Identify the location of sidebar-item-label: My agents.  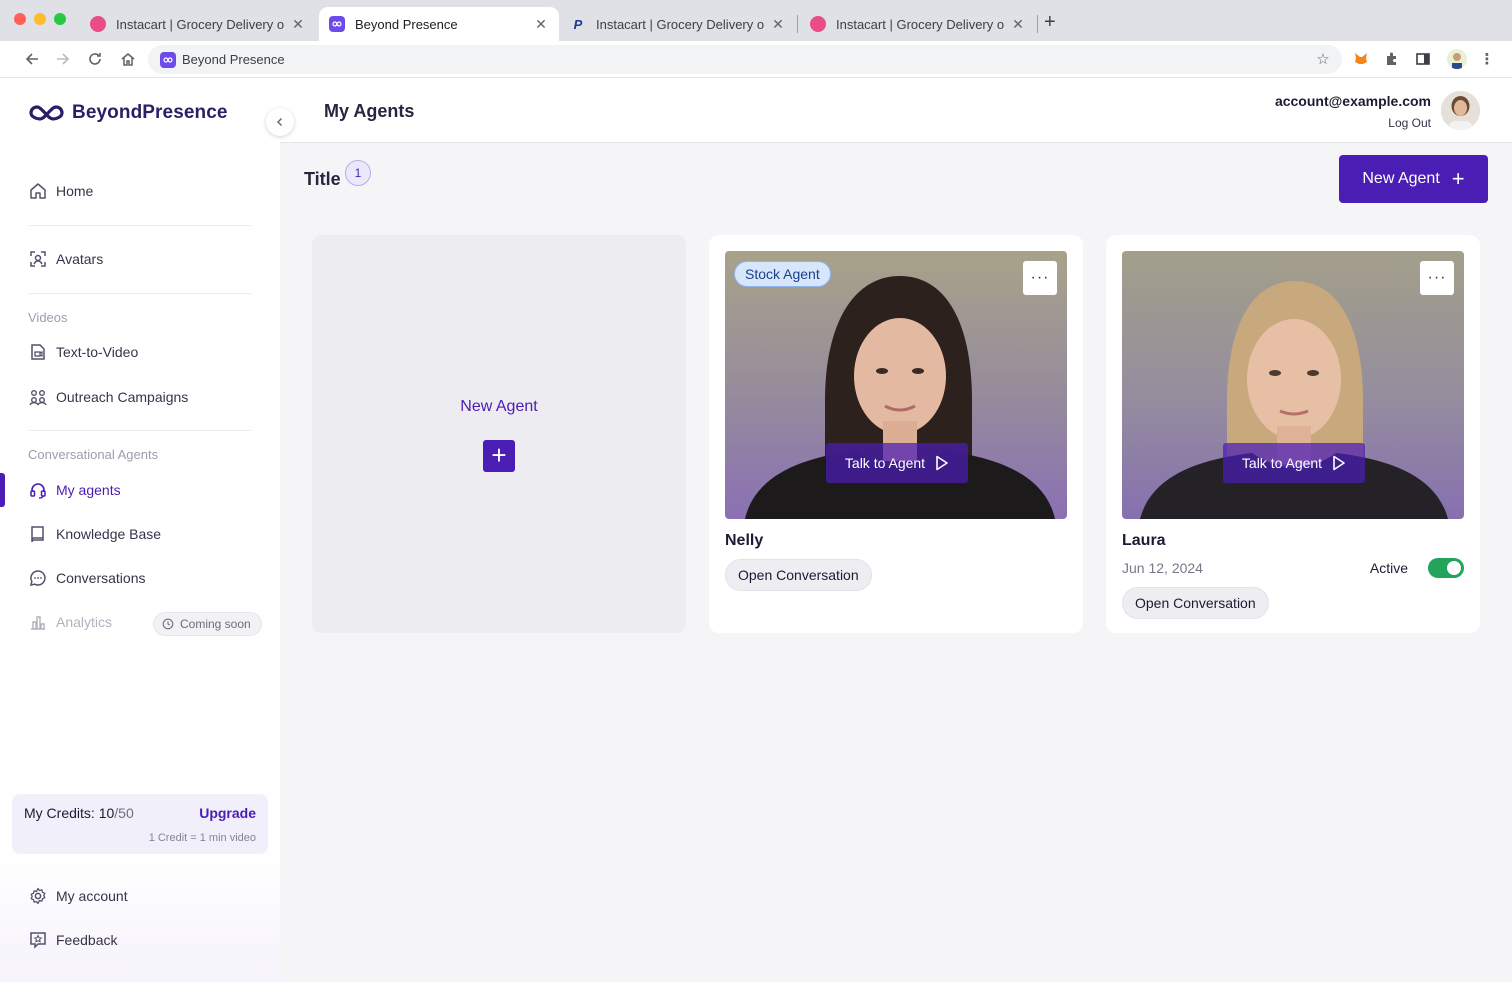
(88, 490).